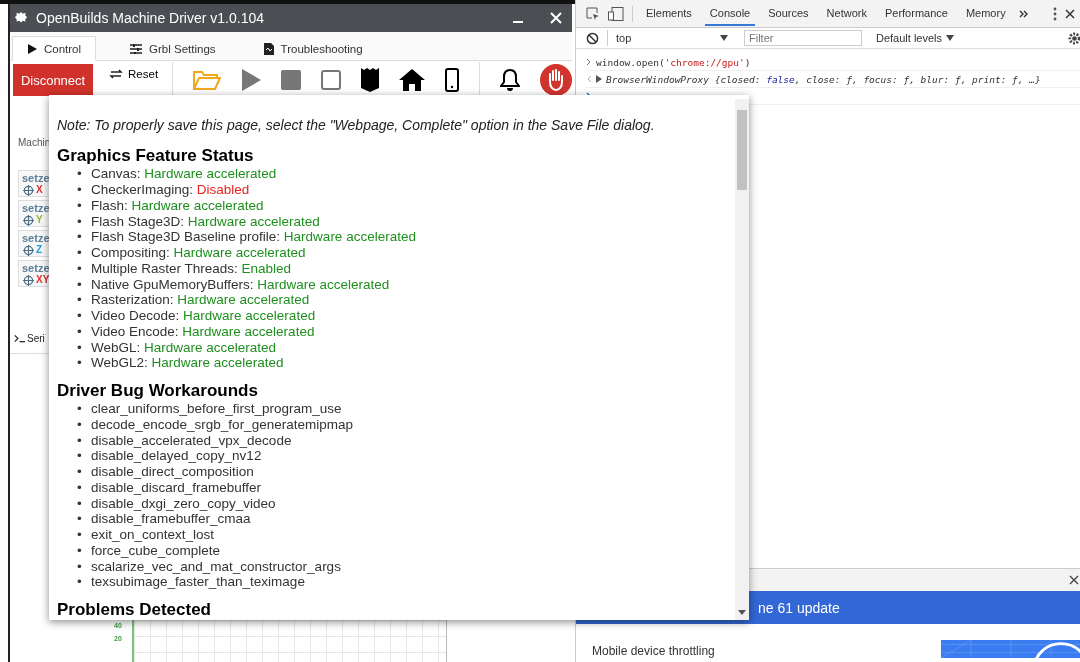 The image size is (1080, 662). Describe the element at coordinates (176, 456) in the screenshot. I see `list-item: disable_delayed_copy_nv12` at that location.